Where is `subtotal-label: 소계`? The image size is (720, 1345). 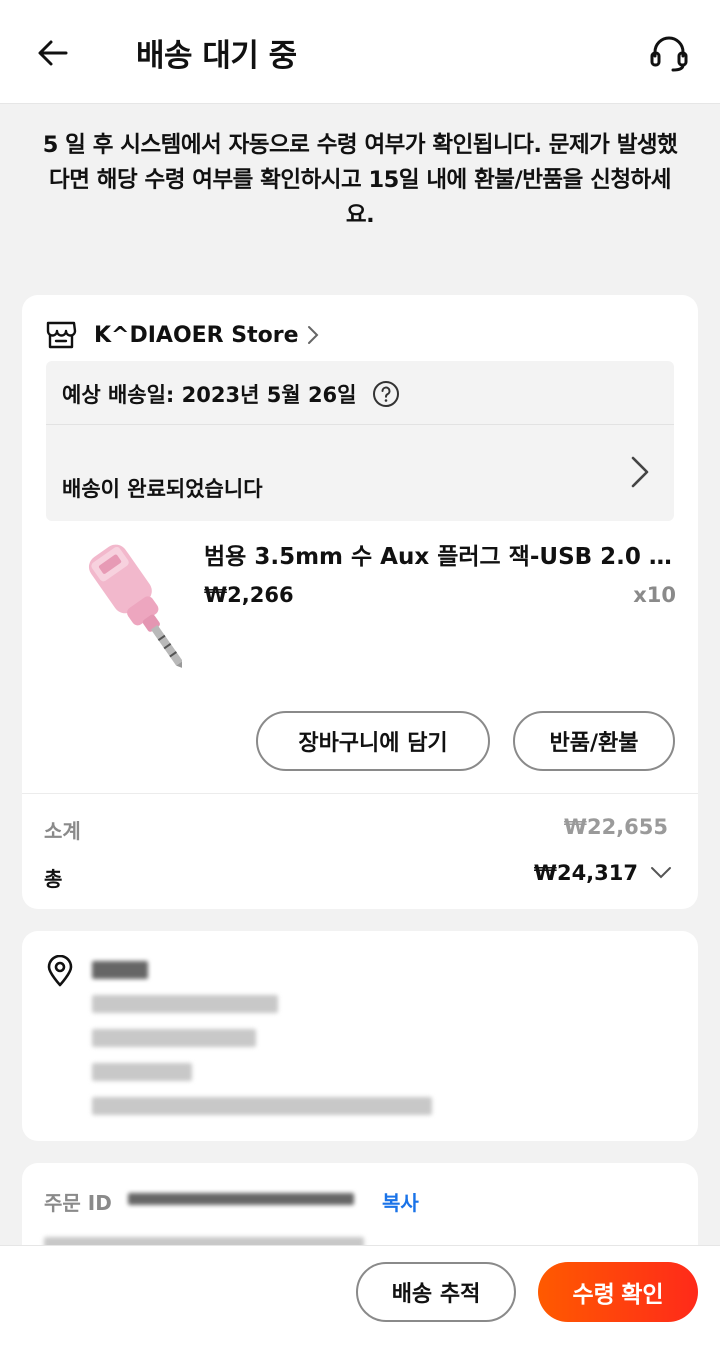
subtotal-label: 소계 is located at coordinates (62, 831).